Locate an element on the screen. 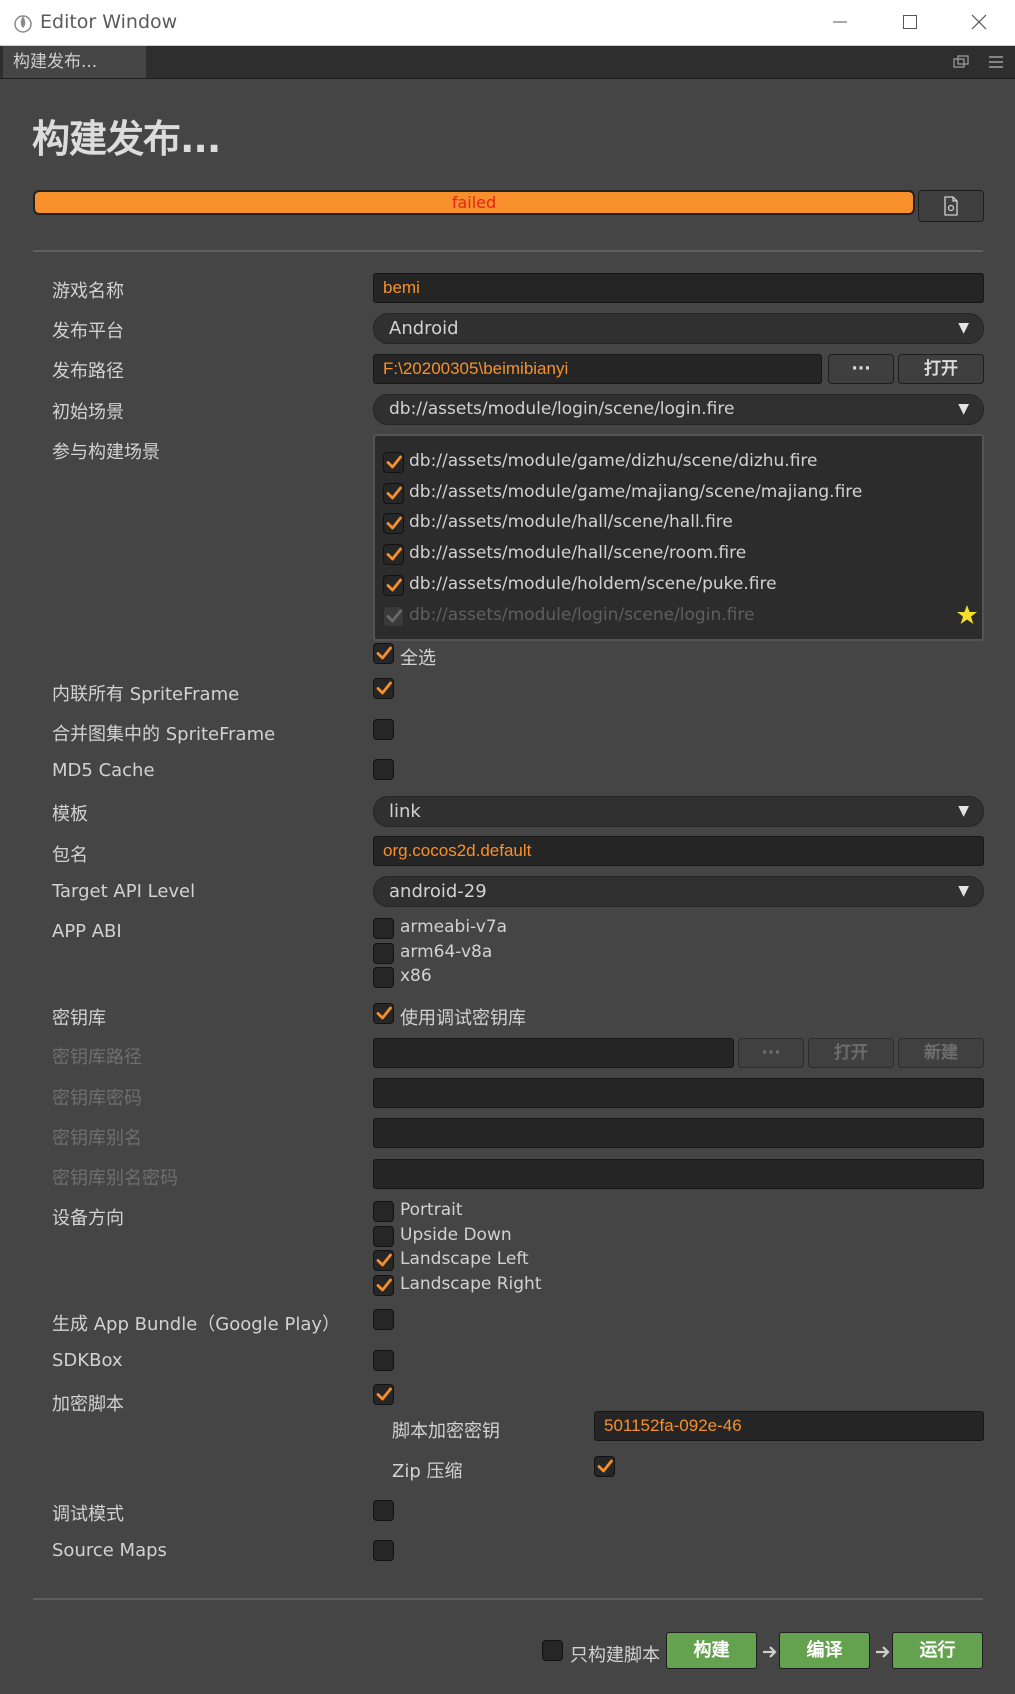 The image size is (1015, 1694). use-debug-keystore-label: 使用调试密钥库 is located at coordinates (463, 1018).